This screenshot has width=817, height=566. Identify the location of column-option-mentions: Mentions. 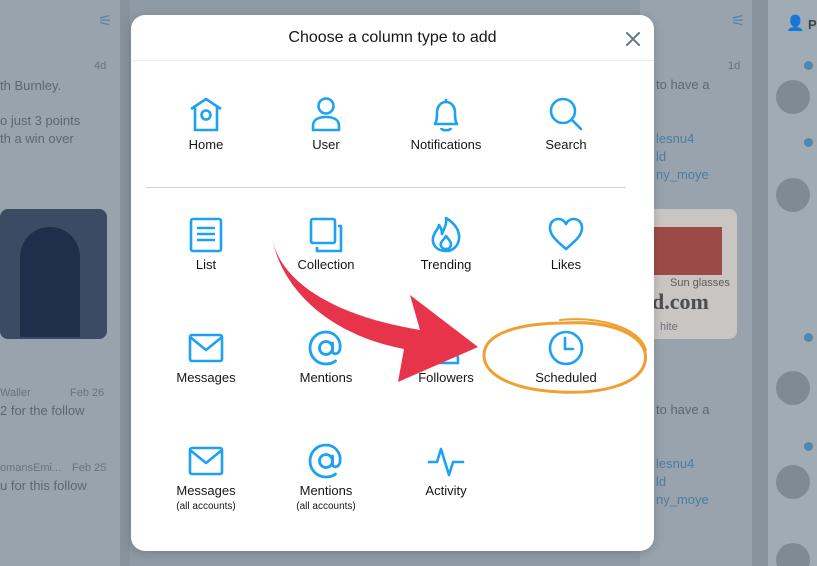
(326, 356).